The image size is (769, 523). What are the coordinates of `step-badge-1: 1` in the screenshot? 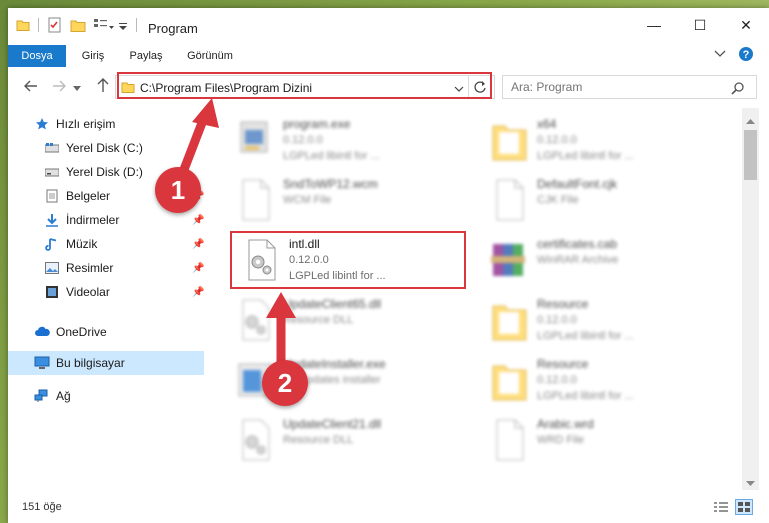 It's located at (178, 190).